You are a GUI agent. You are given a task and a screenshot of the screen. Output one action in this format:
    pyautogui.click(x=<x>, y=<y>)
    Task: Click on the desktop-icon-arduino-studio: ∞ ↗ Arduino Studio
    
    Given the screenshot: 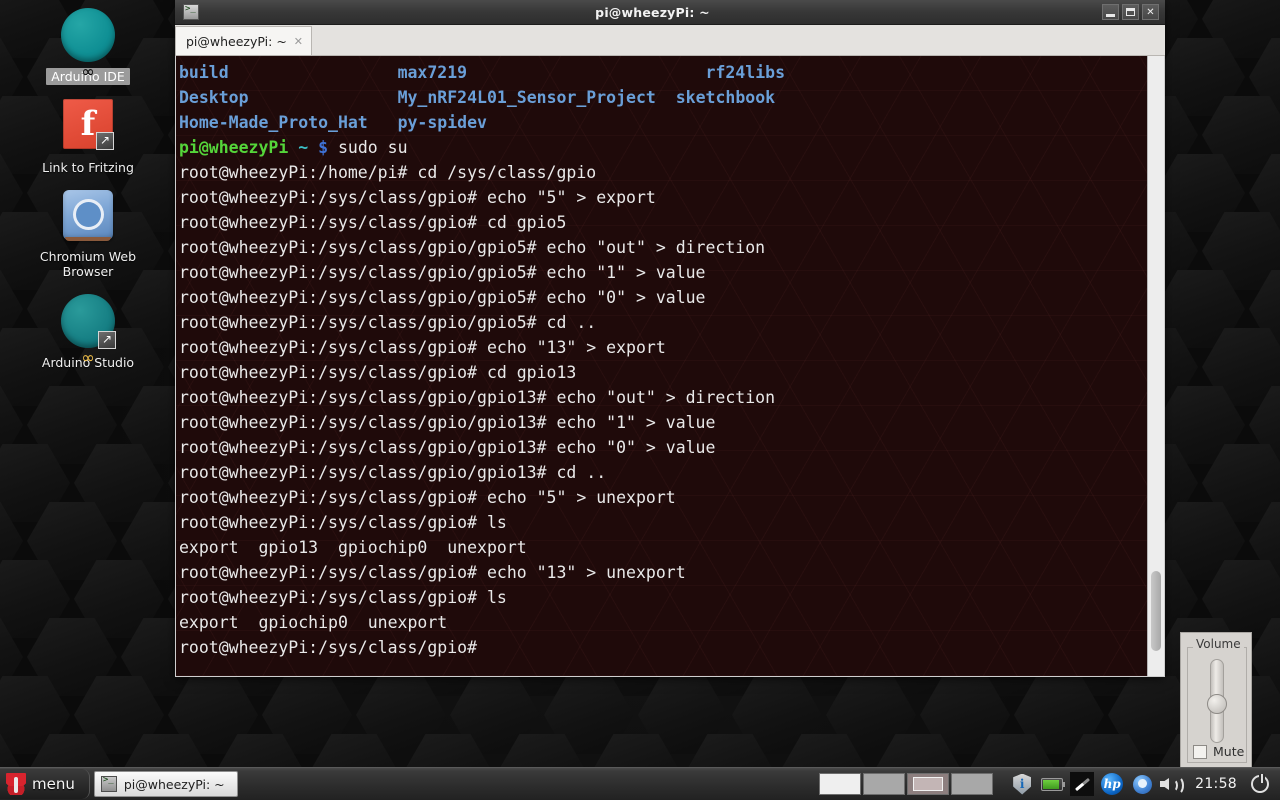 What is the action you would take?
    pyautogui.click(x=88, y=332)
    